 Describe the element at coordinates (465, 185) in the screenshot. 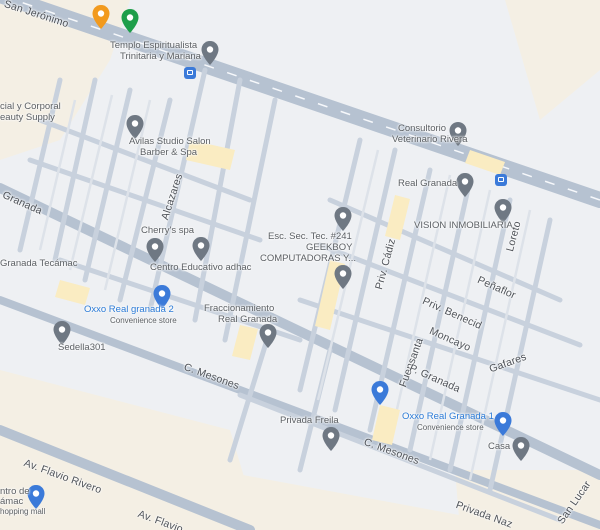

I see `real-granada-pin-icon` at that location.